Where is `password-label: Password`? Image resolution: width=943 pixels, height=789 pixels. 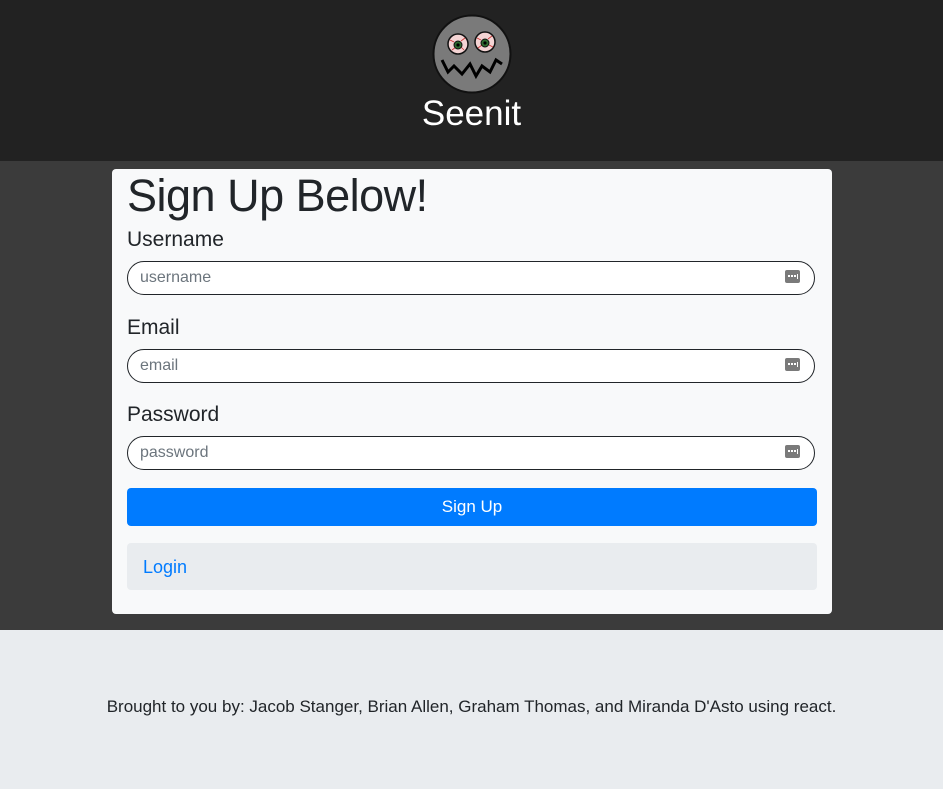
password-label: Password is located at coordinates (173, 414).